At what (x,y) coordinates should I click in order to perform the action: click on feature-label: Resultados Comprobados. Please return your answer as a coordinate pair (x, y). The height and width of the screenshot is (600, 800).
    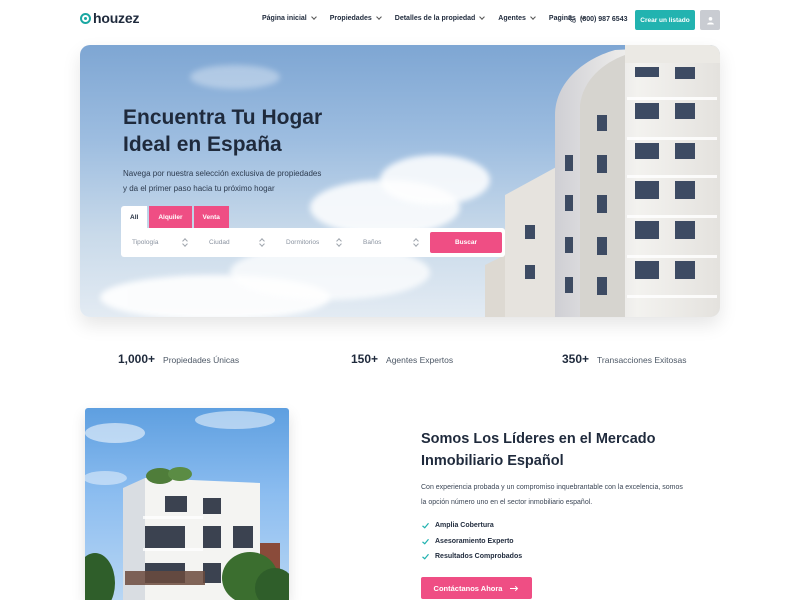
    Looking at the image, I should click on (479, 557).